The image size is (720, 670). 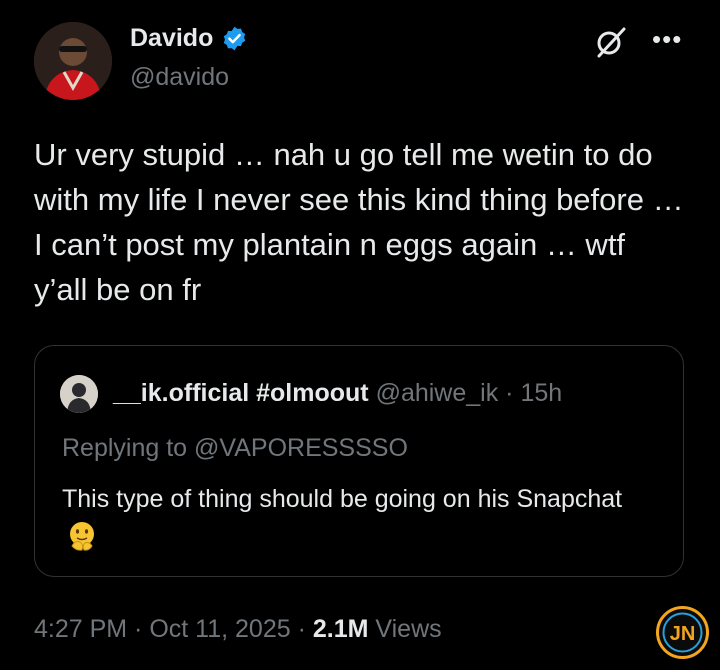 I want to click on tweet-date: Oct 11, 2025, so click(x=219, y=629).